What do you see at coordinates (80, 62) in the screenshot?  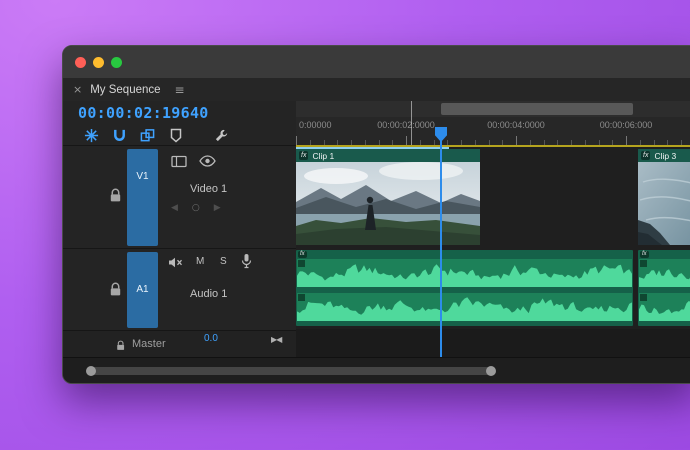 I see `close-button` at bounding box center [80, 62].